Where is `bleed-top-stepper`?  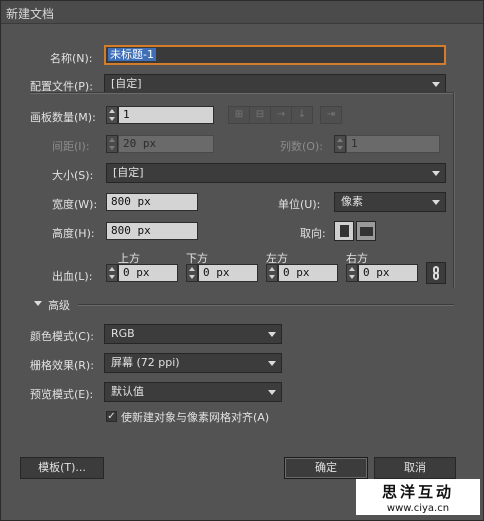 bleed-top-stepper is located at coordinates (112, 273).